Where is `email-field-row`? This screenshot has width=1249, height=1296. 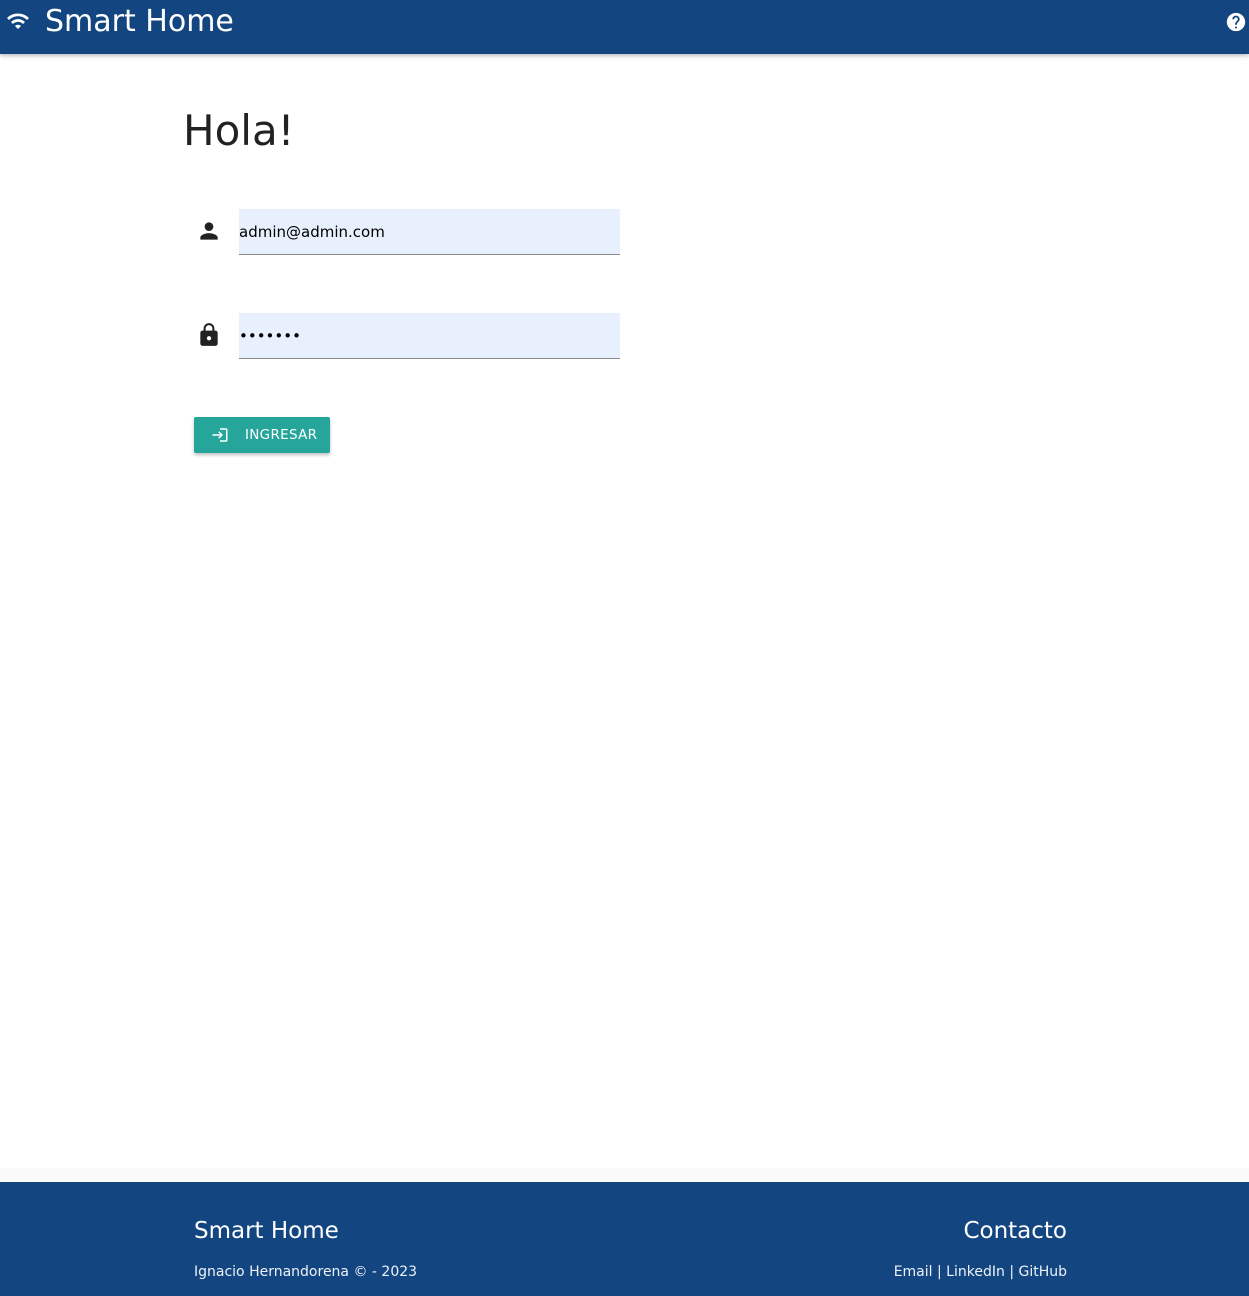
email-field-row is located at coordinates (407, 232).